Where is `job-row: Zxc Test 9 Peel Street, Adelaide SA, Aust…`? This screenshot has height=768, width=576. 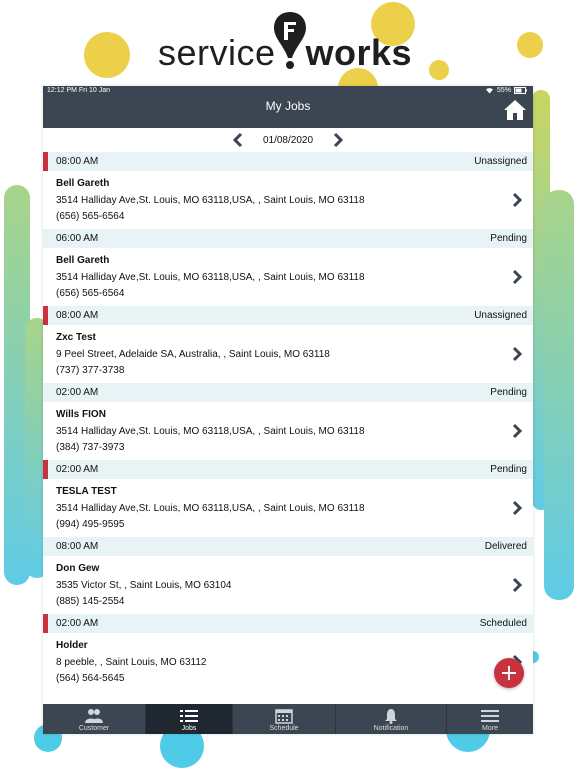 job-row: Zxc Test 9 Peel Street, Adelaide SA, Aust… is located at coordinates (288, 354).